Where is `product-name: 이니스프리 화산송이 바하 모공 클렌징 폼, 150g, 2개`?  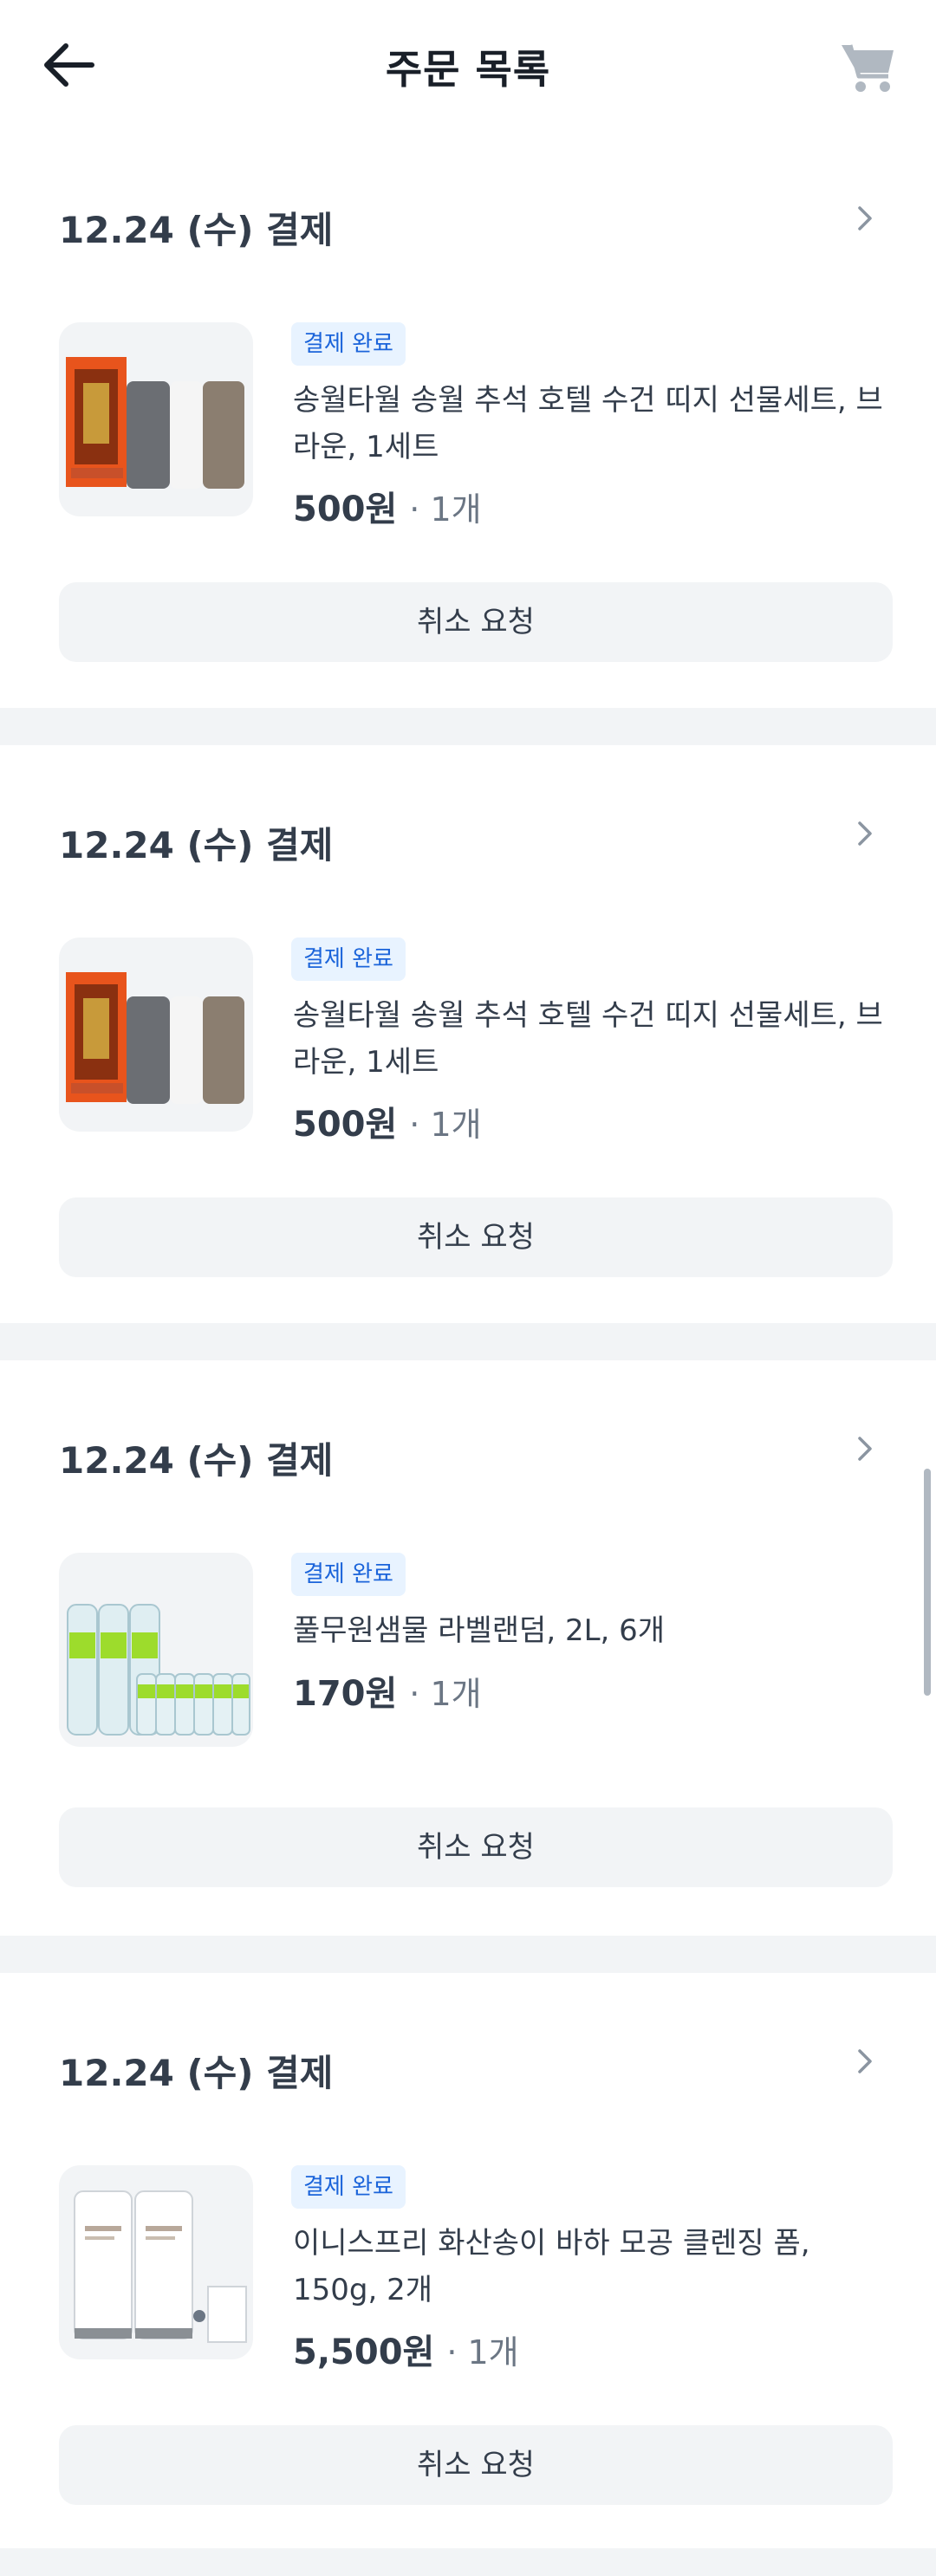 product-name: 이니스프리 화산송이 바하 모공 클렌징 폼, 150g, 2개 is located at coordinates (592, 2267).